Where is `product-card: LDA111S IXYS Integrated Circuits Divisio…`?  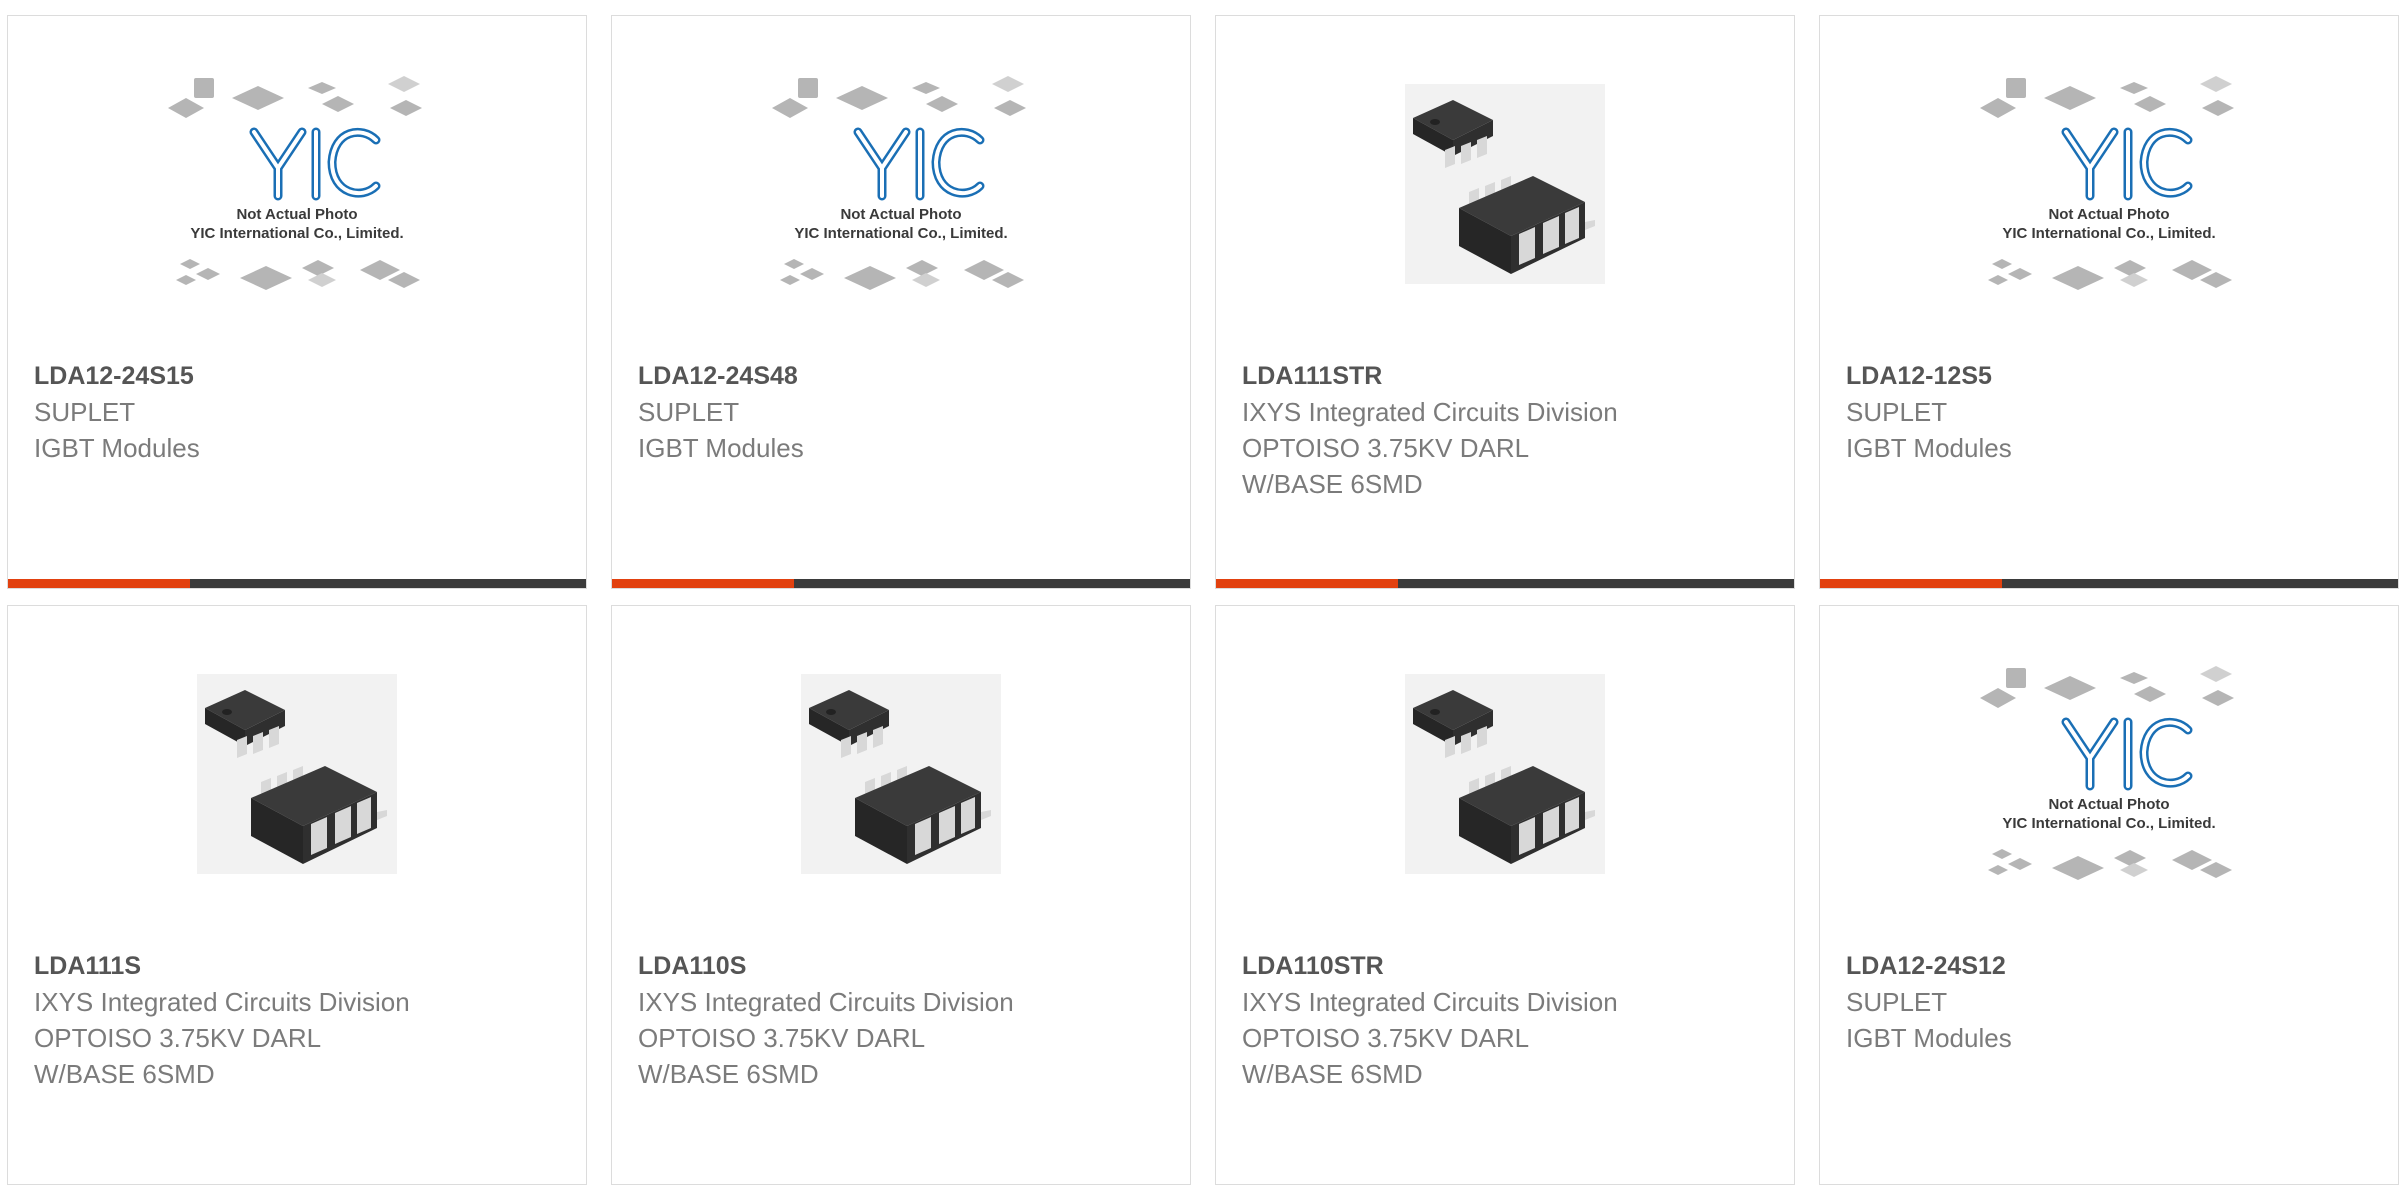
product-card: LDA111S IXYS Integrated Circuits Divisio… is located at coordinates (297, 895).